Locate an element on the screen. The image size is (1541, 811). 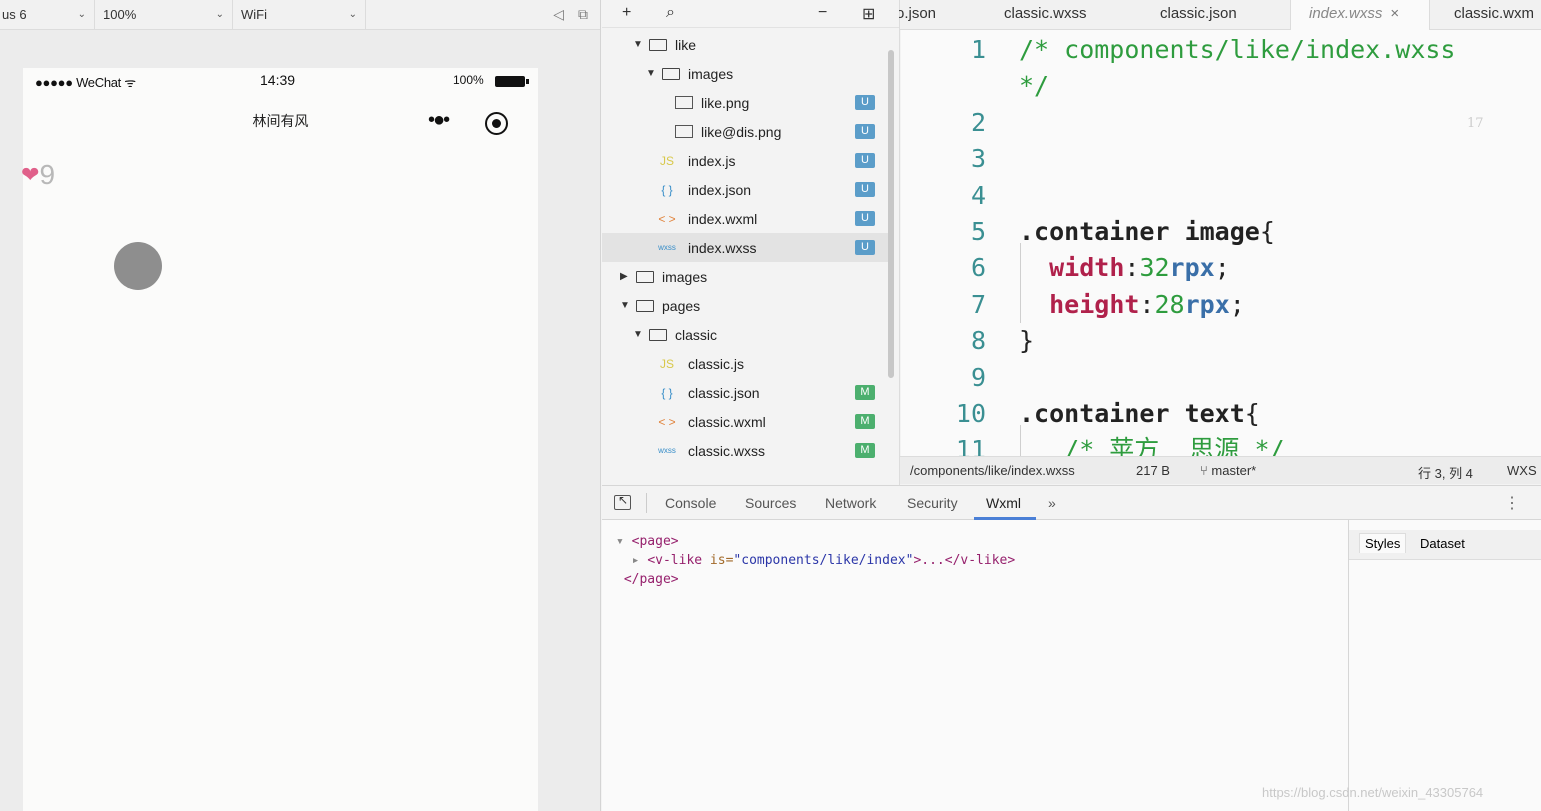
code-line: 8} is located at coordinates (1221, 341).